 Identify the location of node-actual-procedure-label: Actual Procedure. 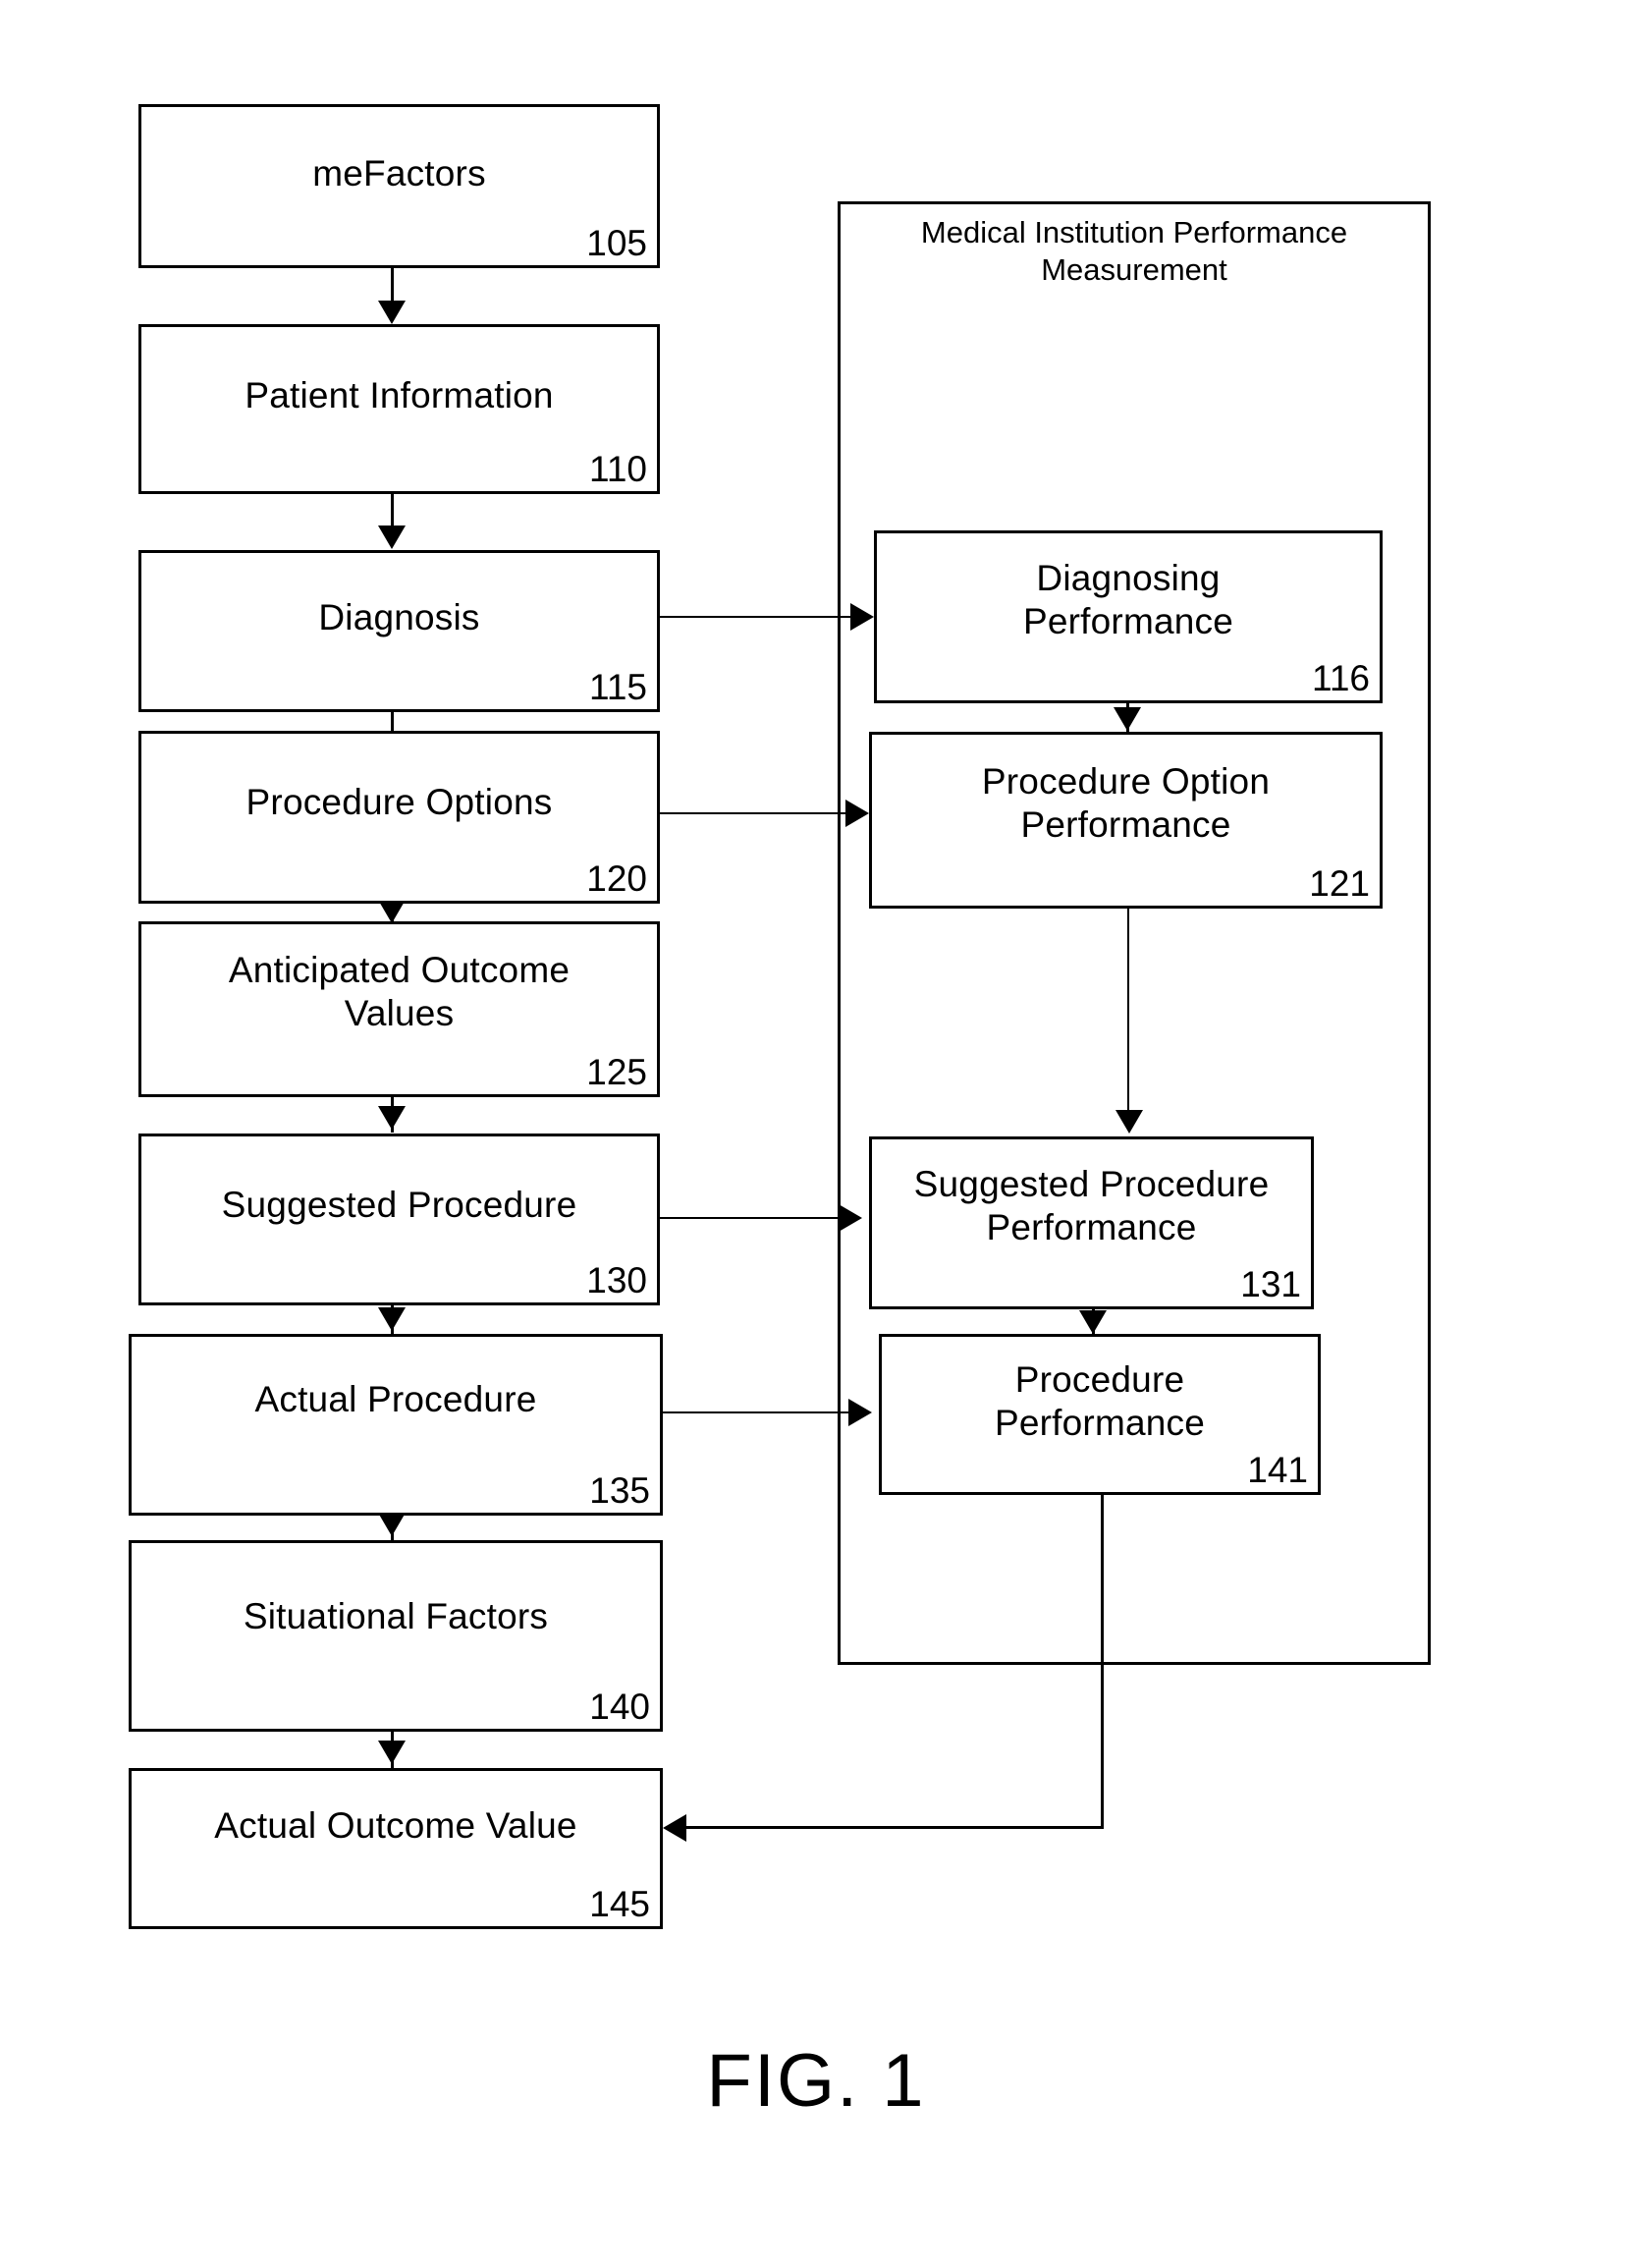
(395, 1399).